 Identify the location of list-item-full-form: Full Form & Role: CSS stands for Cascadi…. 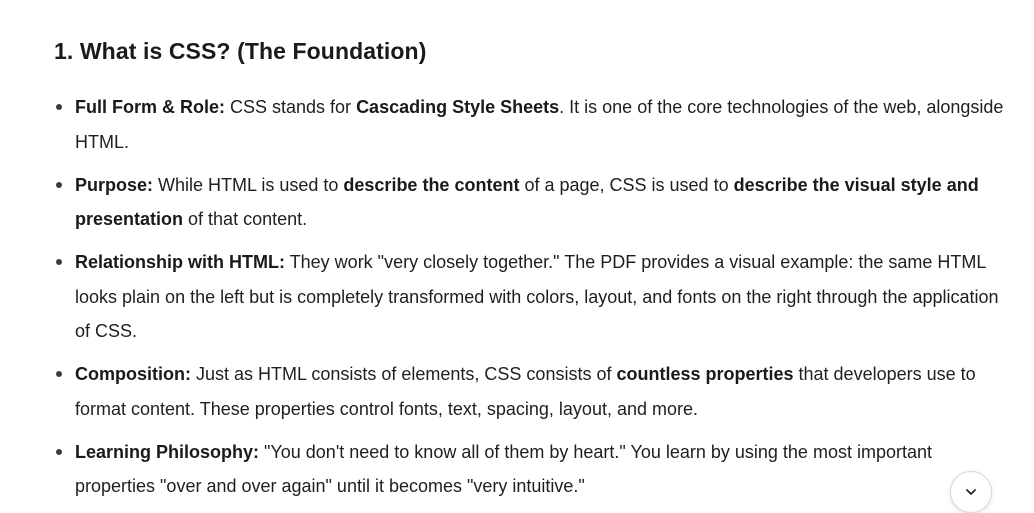
(529, 124).